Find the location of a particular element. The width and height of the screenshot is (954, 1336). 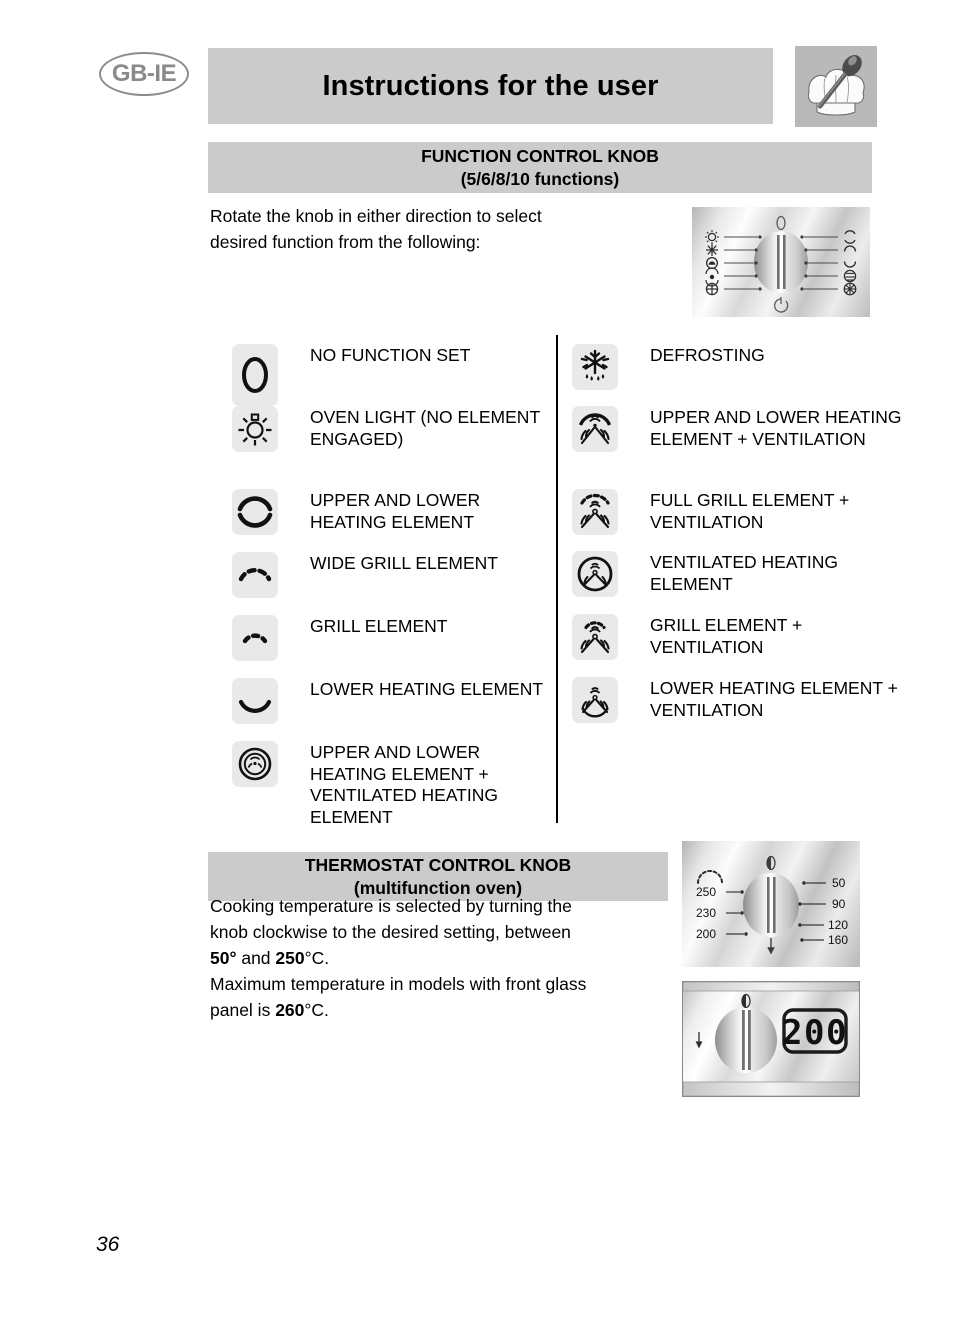

country-code-badge: GB-IE is located at coordinates (144, 74).